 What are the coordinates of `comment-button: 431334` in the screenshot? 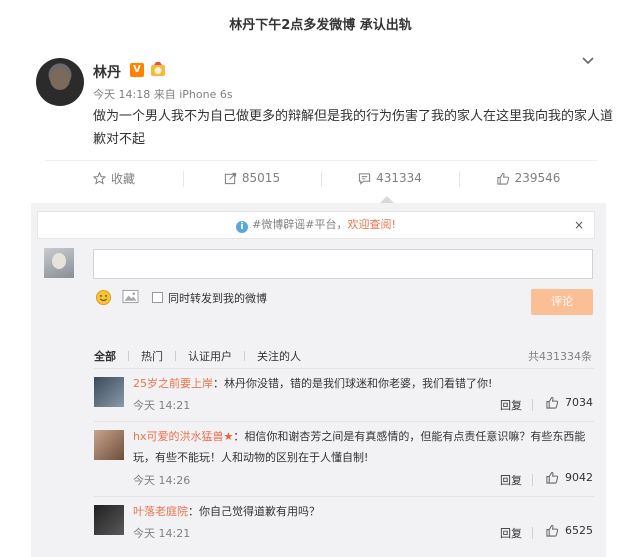 It's located at (390, 178).